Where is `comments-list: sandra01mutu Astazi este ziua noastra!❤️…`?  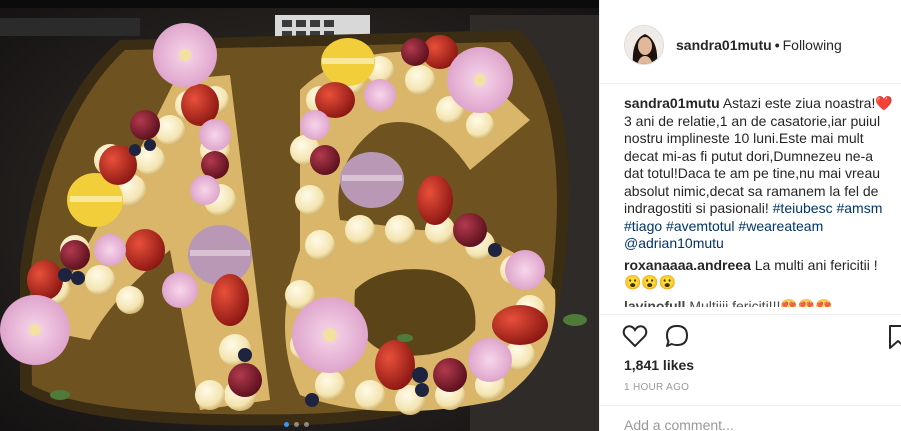 comments-list: sandra01mutu Astazi este ziua noastra!❤️… is located at coordinates (759, 201).